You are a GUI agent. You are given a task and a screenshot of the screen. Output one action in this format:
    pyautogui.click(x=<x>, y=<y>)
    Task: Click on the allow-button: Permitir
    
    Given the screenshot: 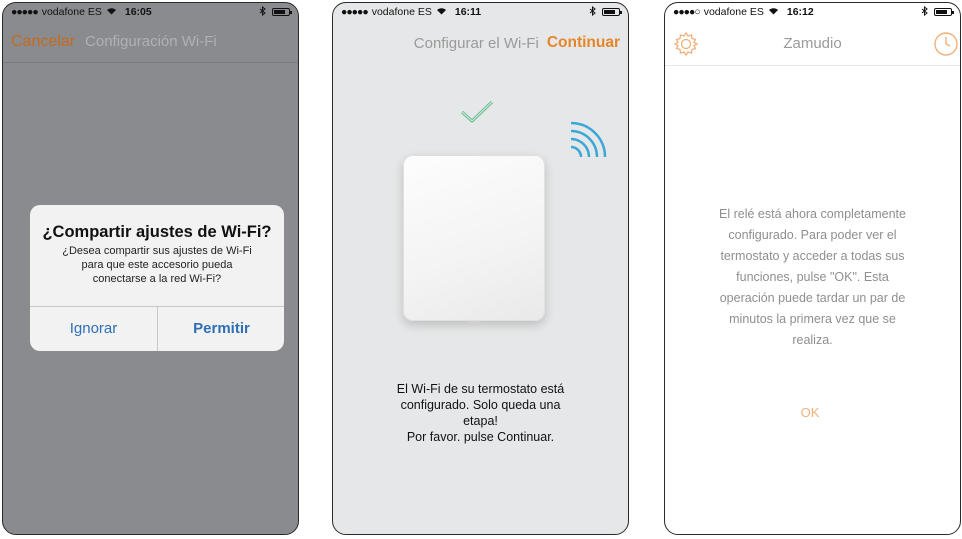 What is the action you would take?
    pyautogui.click(x=221, y=328)
    